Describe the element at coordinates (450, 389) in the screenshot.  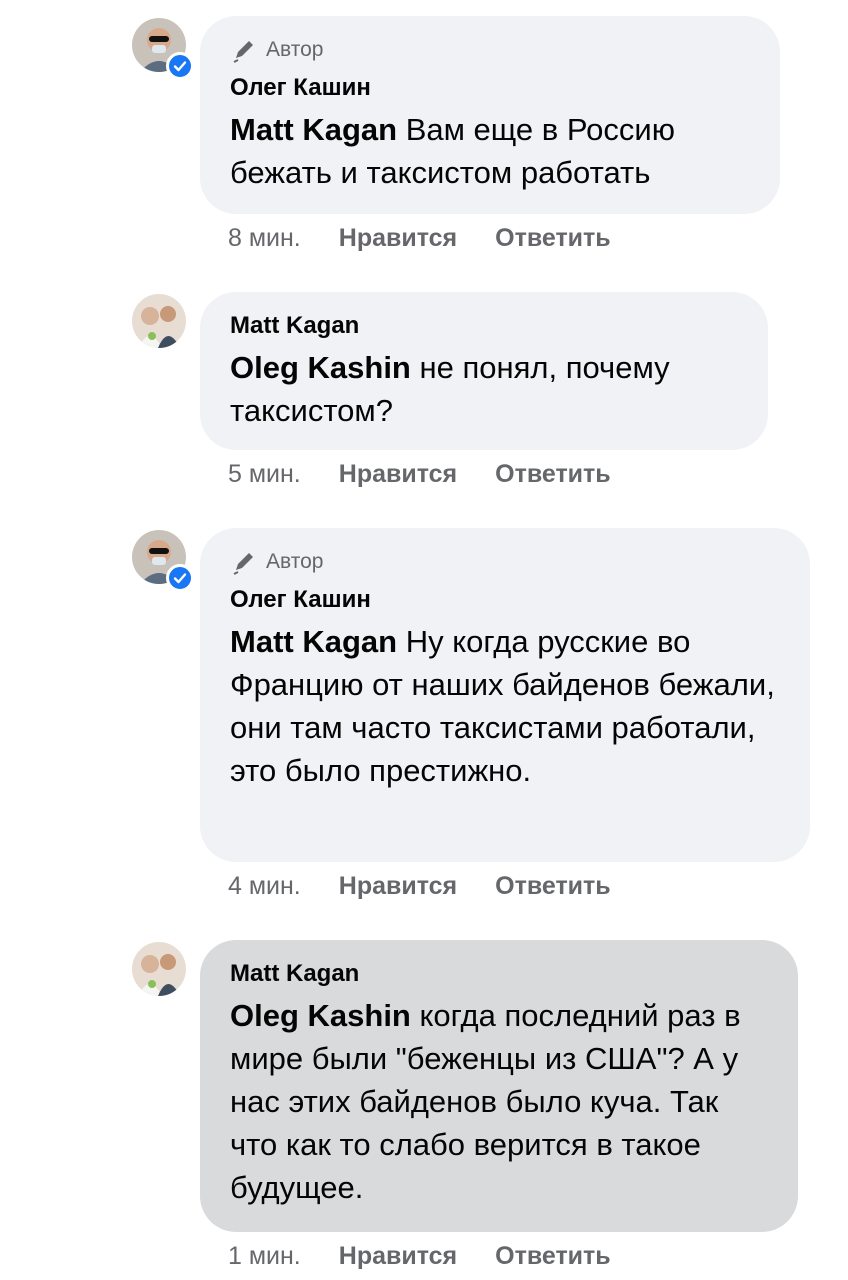
I see `comment-text: Oleg Kashin не понял, почему таксистом?` at that location.